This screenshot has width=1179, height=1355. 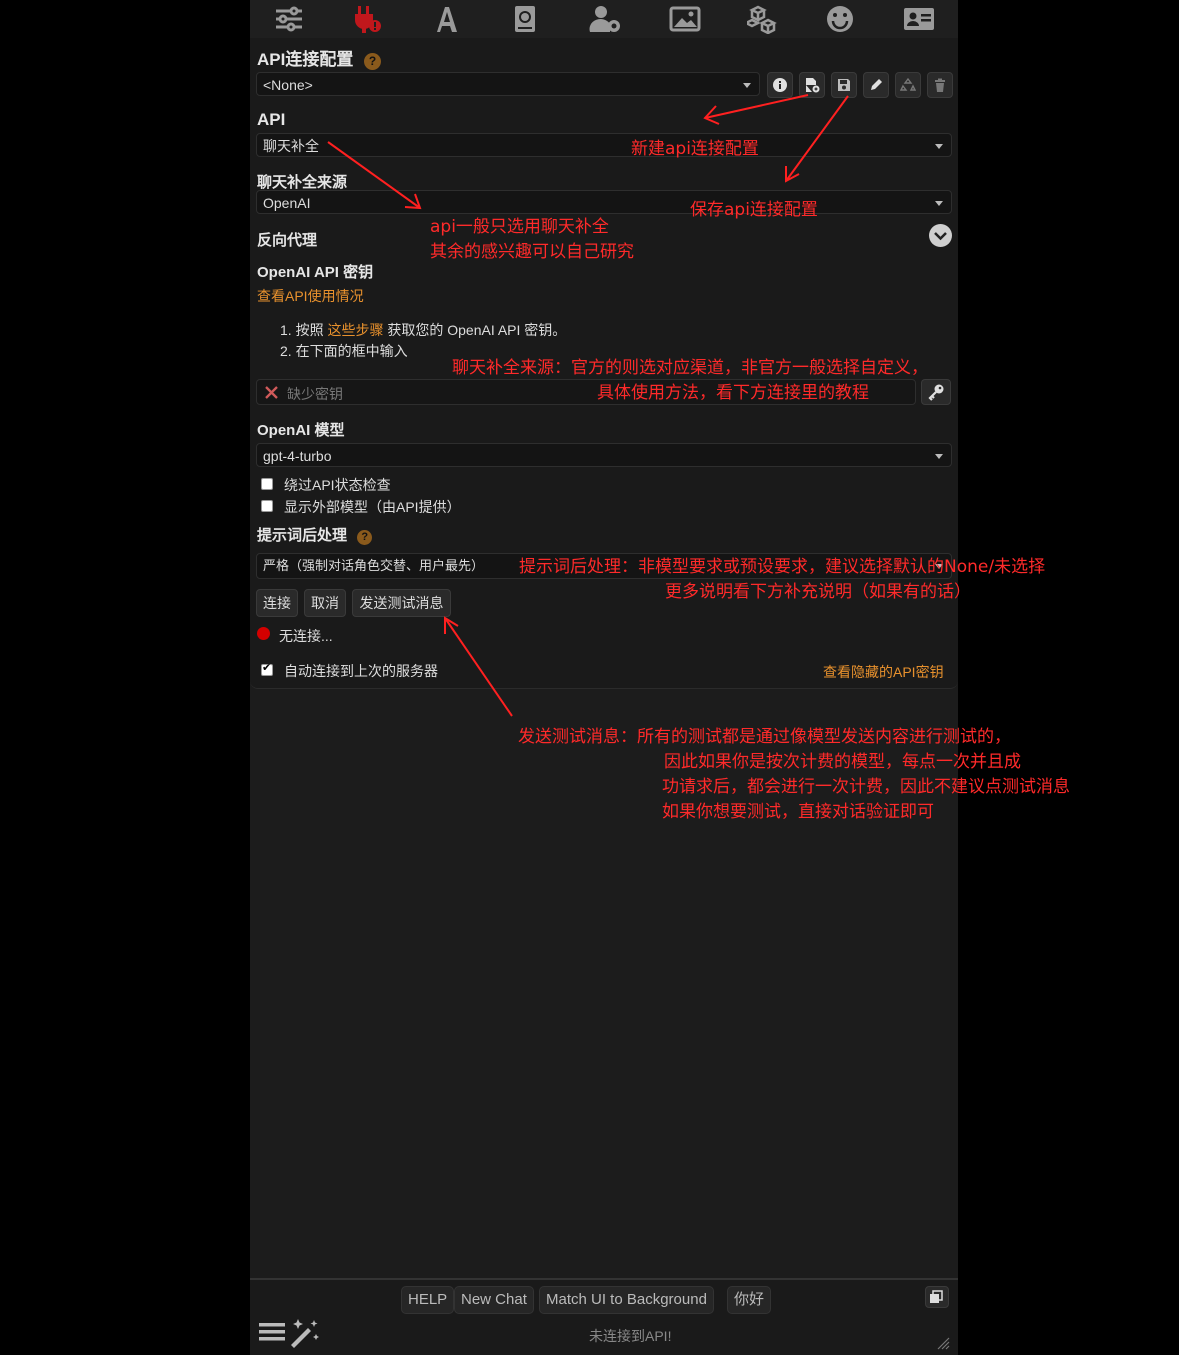 What do you see at coordinates (812, 85) in the screenshot?
I see `new-profile-icon` at bounding box center [812, 85].